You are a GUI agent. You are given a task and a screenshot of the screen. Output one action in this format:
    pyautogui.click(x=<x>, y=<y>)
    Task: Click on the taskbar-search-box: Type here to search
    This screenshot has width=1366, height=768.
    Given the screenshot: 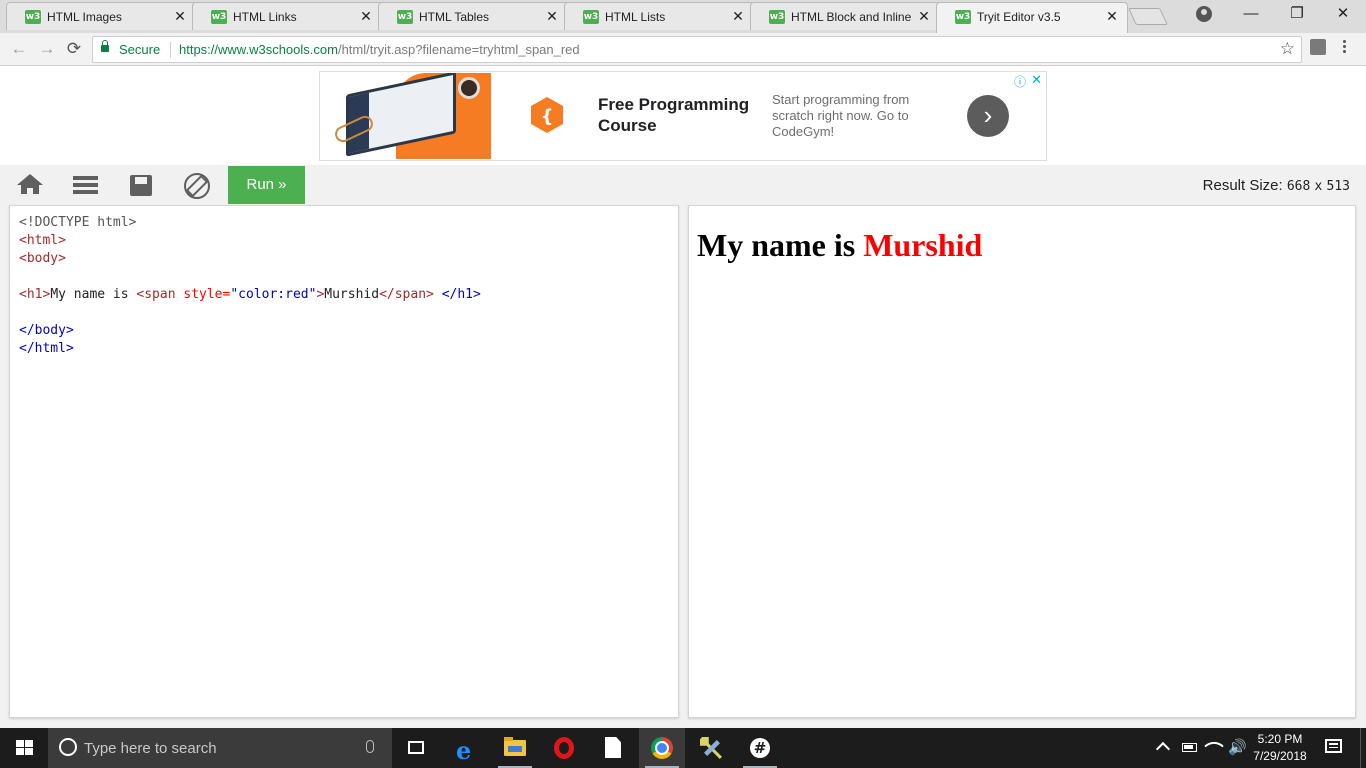 What is the action you would take?
    pyautogui.click(x=220, y=748)
    